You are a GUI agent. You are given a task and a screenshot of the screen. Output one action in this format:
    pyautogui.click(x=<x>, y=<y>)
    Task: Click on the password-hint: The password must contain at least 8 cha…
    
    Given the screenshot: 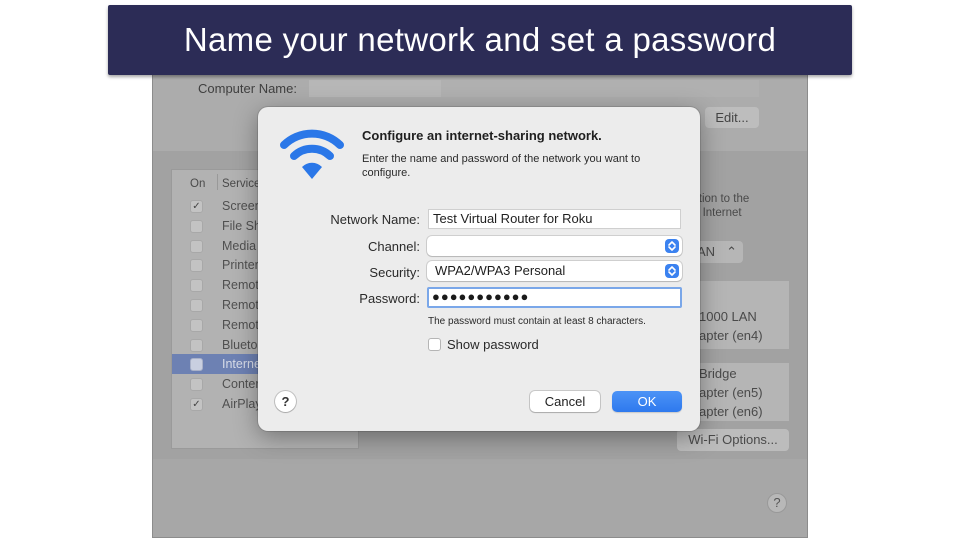 What is the action you would take?
    pyautogui.click(x=537, y=321)
    